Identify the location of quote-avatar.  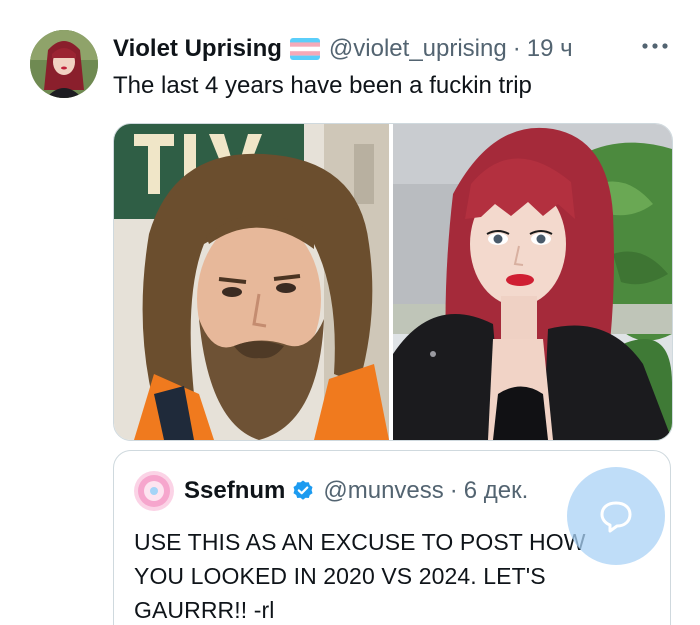
(154, 491).